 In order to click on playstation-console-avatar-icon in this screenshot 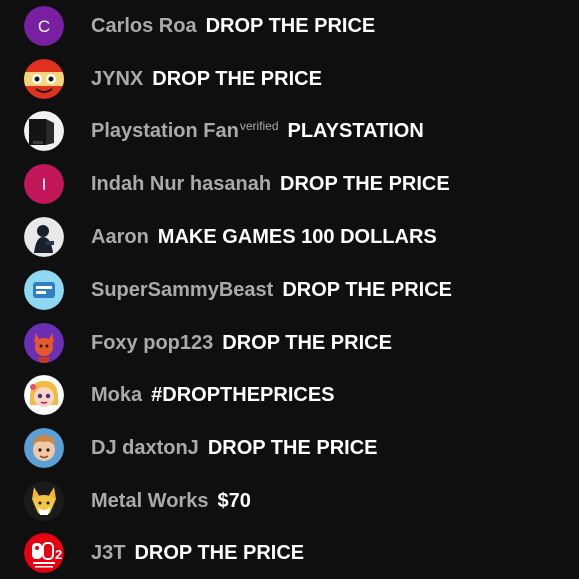, I will do `click(44, 131)`.